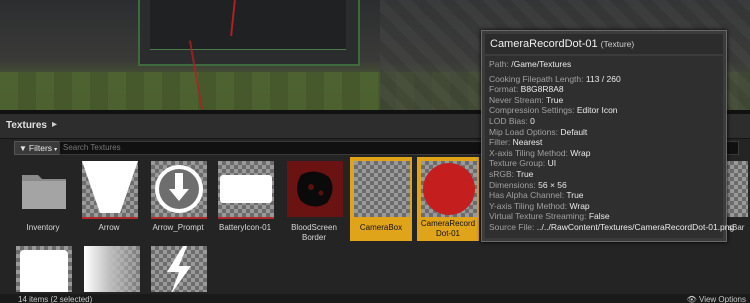 The width and height of the screenshot is (750, 303). I want to click on asset-label: BatteryIcon-01, so click(245, 227).